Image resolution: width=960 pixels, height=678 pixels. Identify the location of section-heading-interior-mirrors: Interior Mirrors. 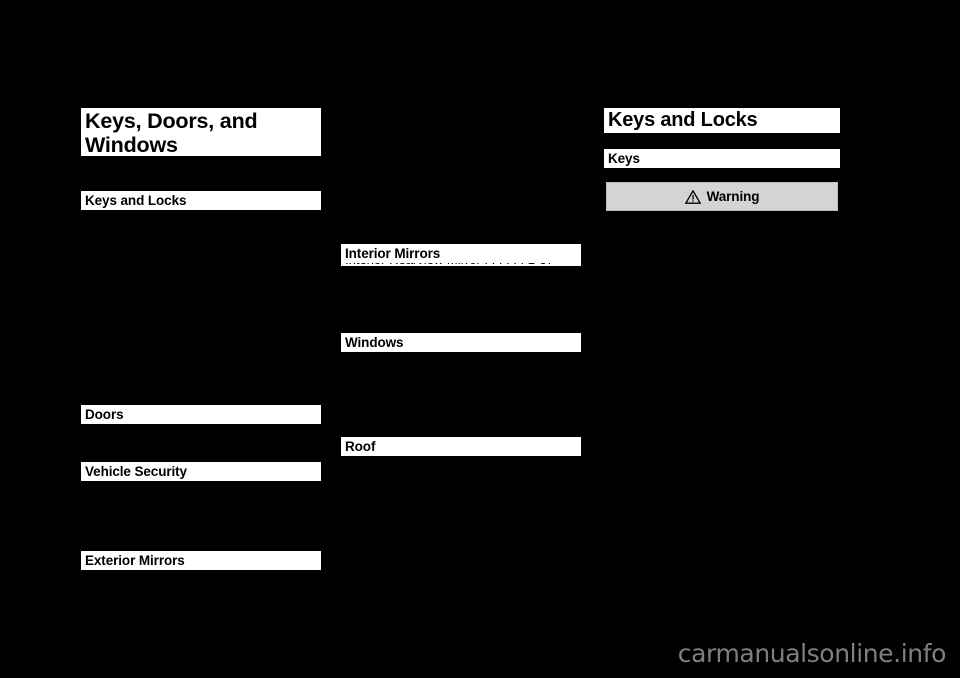
(461, 253).